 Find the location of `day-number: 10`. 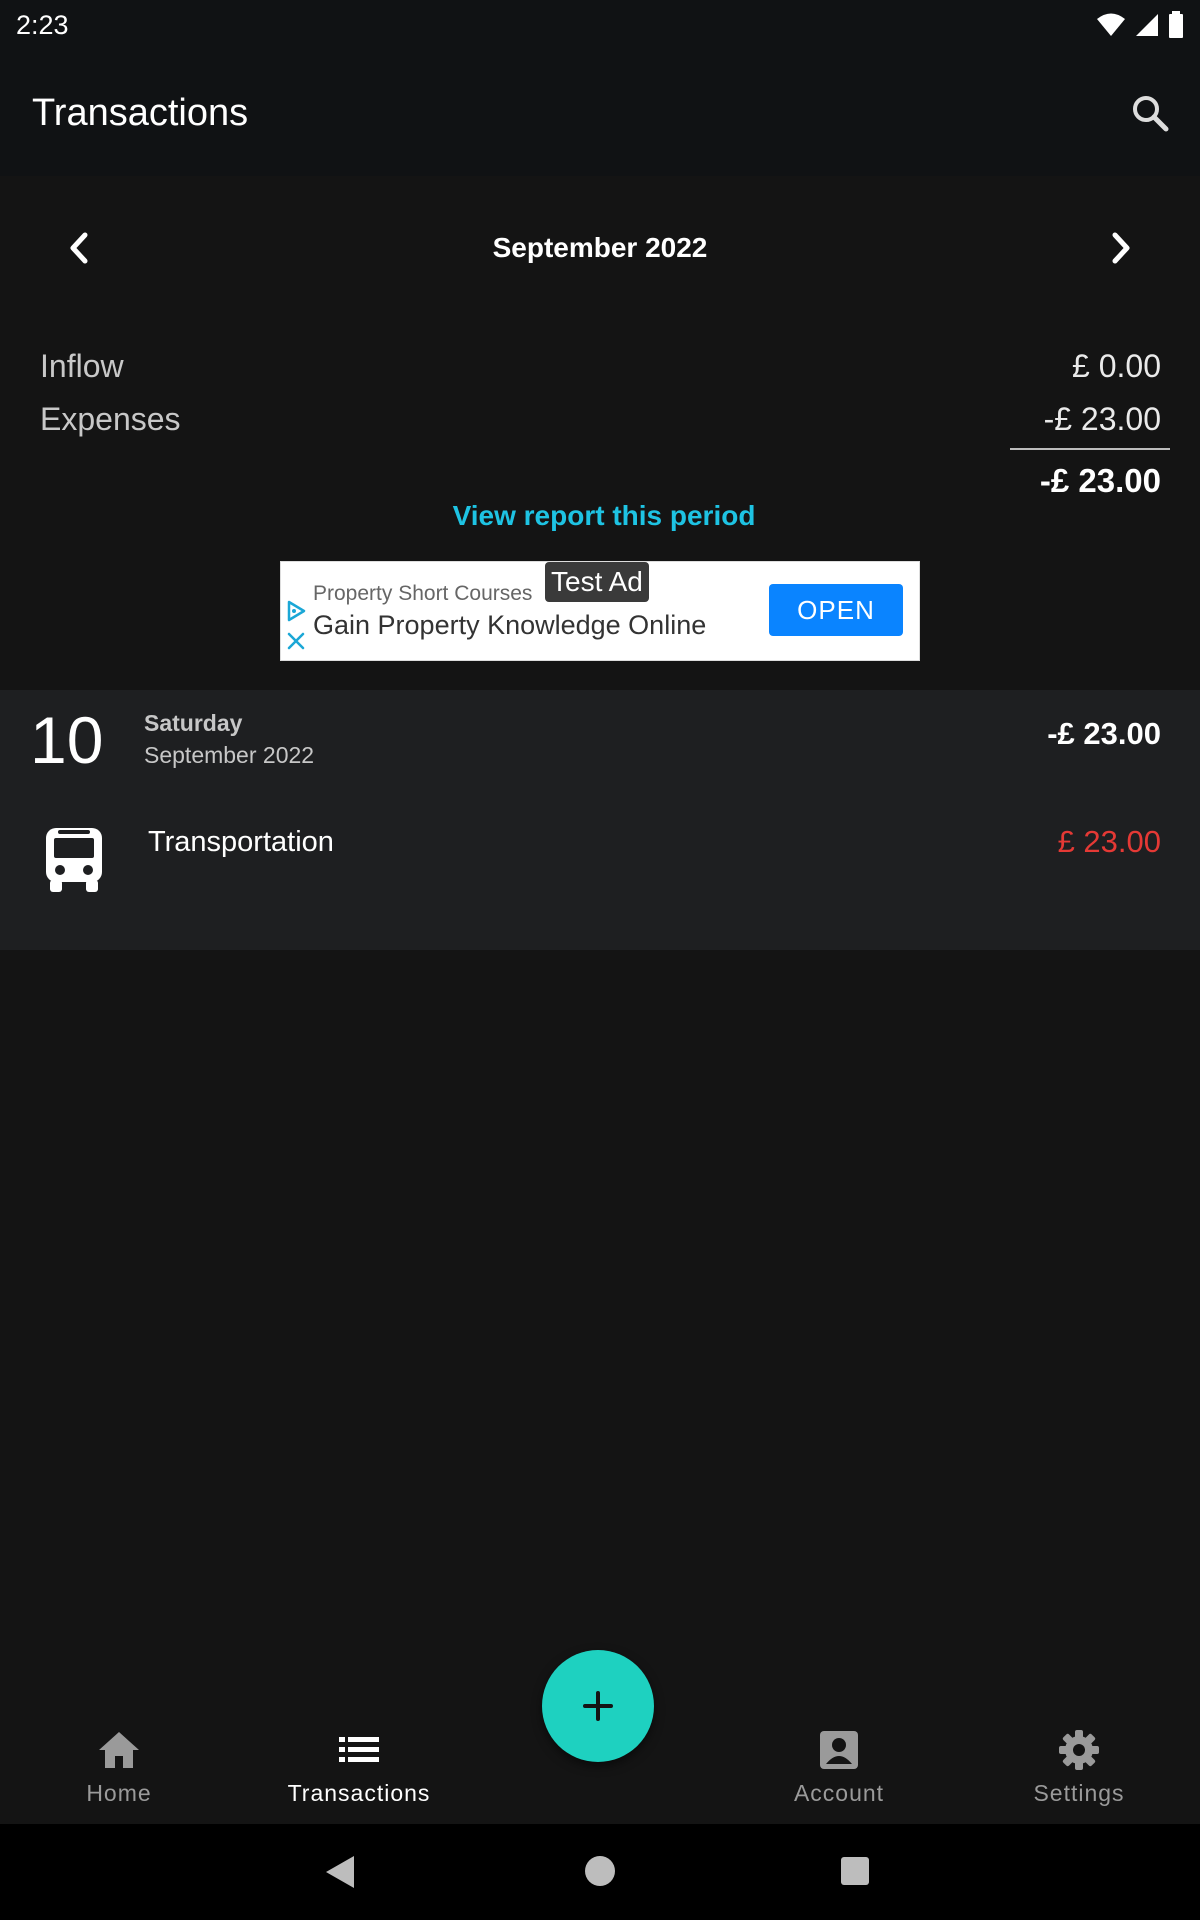

day-number: 10 is located at coordinates (67, 740).